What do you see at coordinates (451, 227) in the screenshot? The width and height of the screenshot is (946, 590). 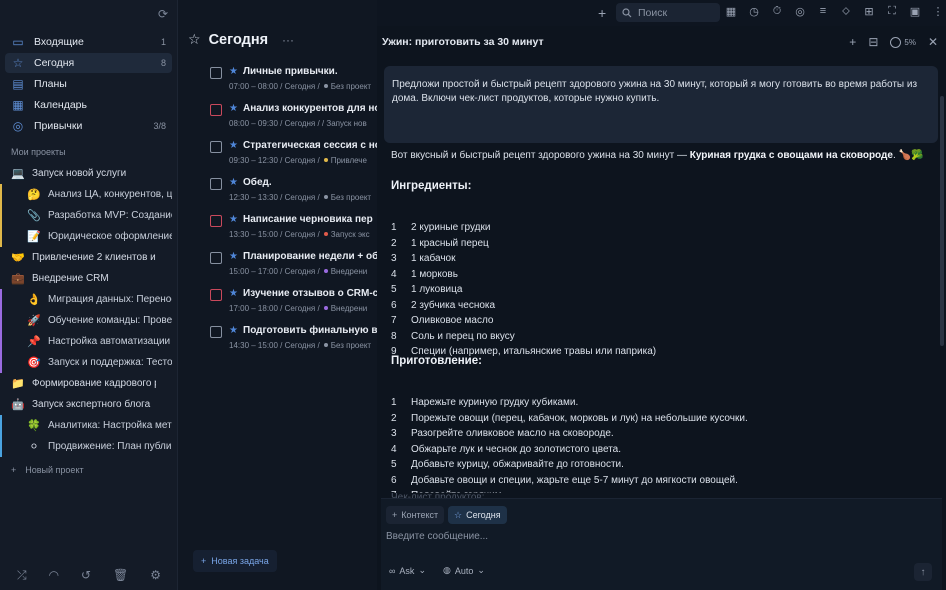 I see `ingredient-text: 2 куриные грудки` at bounding box center [451, 227].